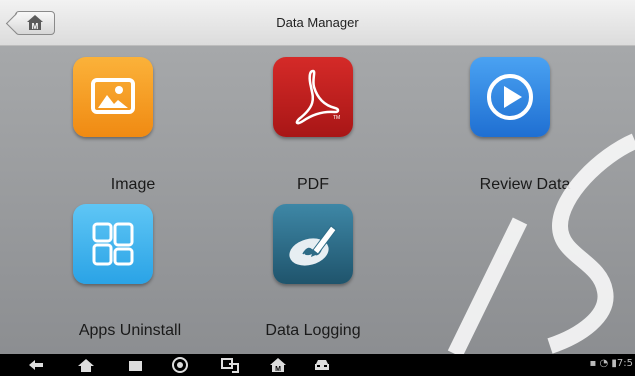 Image resolution: width=635 pixels, height=376 pixels. Describe the element at coordinates (130, 330) in the screenshot. I see `apps-uninstall-app-label: Apps Uninstall` at that location.